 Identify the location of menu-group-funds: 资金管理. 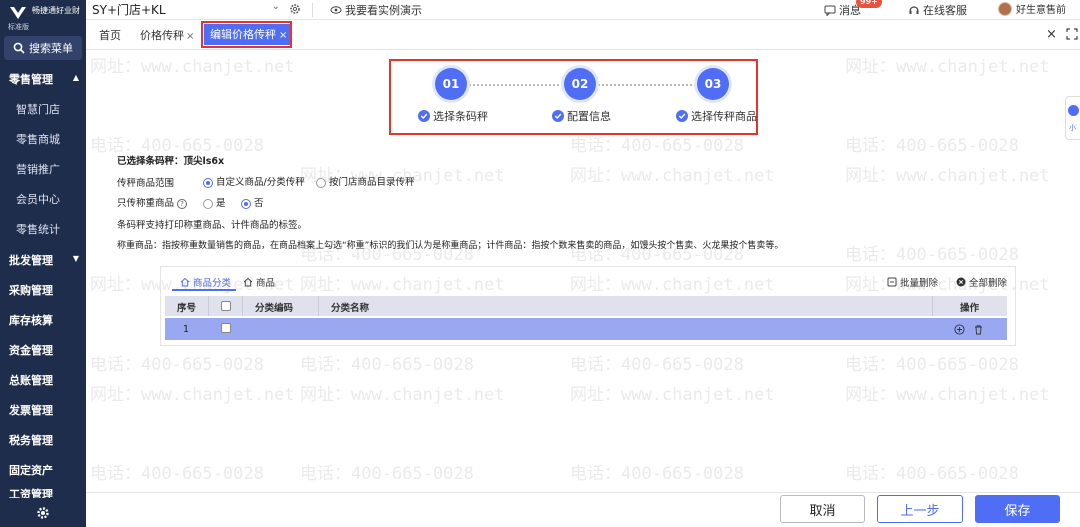
(43, 350).